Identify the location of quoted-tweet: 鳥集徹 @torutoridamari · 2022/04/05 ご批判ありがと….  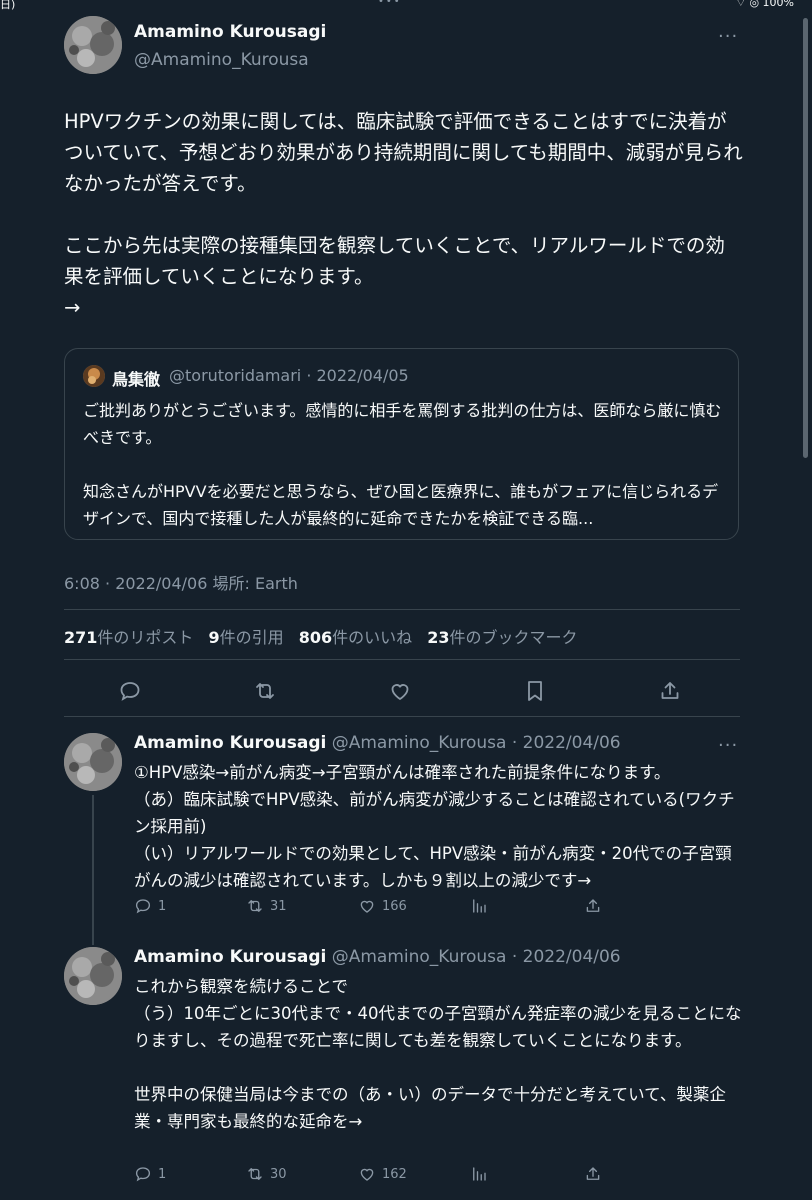
(401, 444).